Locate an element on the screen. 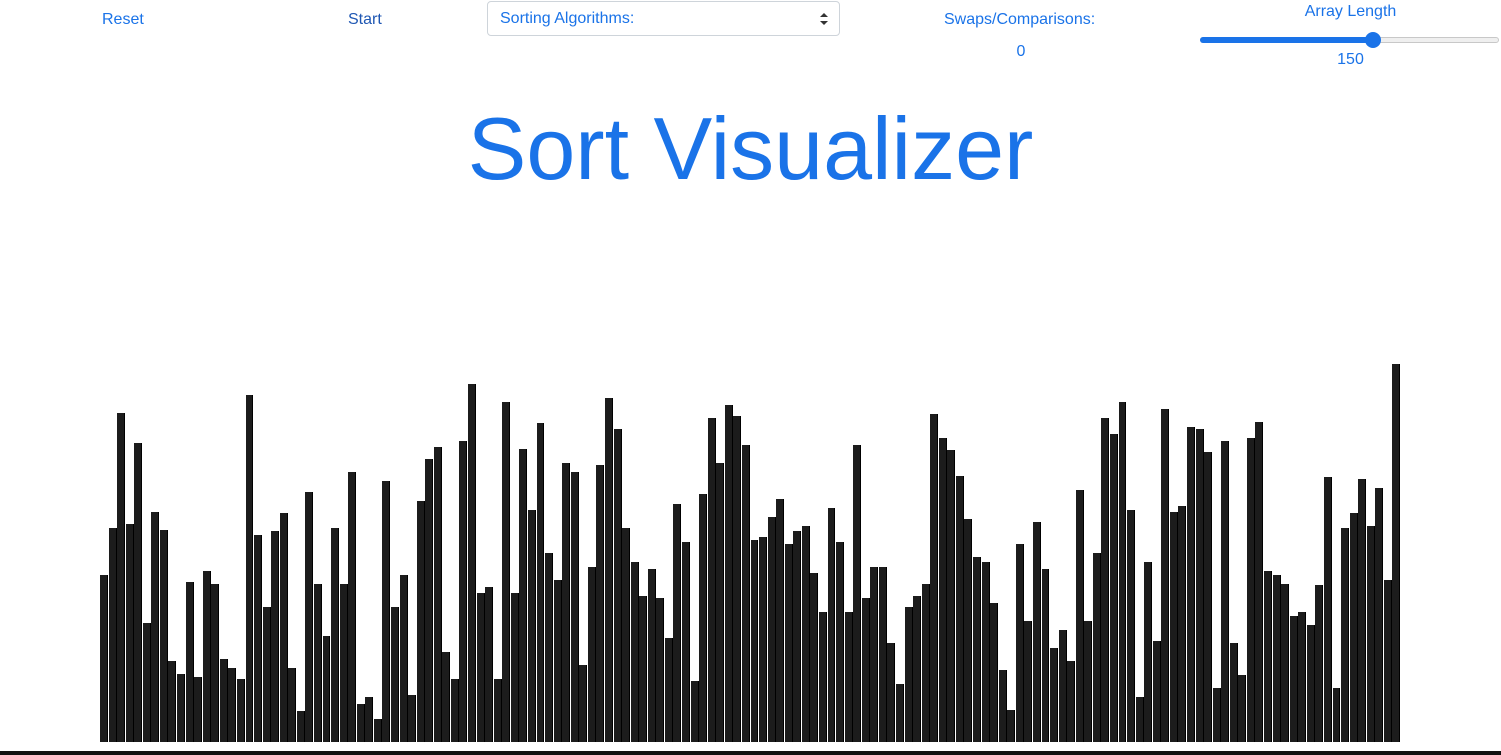 The width and height of the screenshot is (1501, 755). algorithm-select-value: Sorting Algorithms: is located at coordinates (567, 18).